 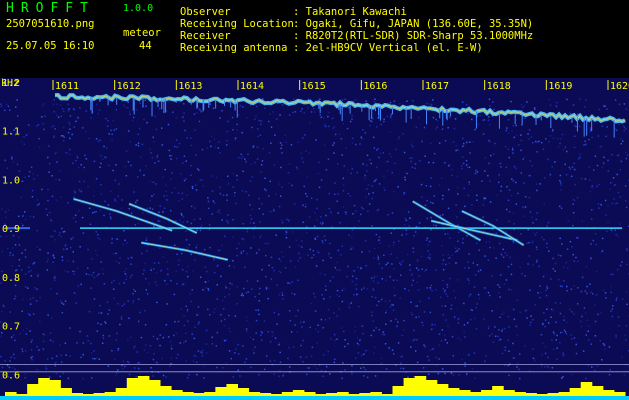 I want to click on activity-bar, so click(x=564, y=394).